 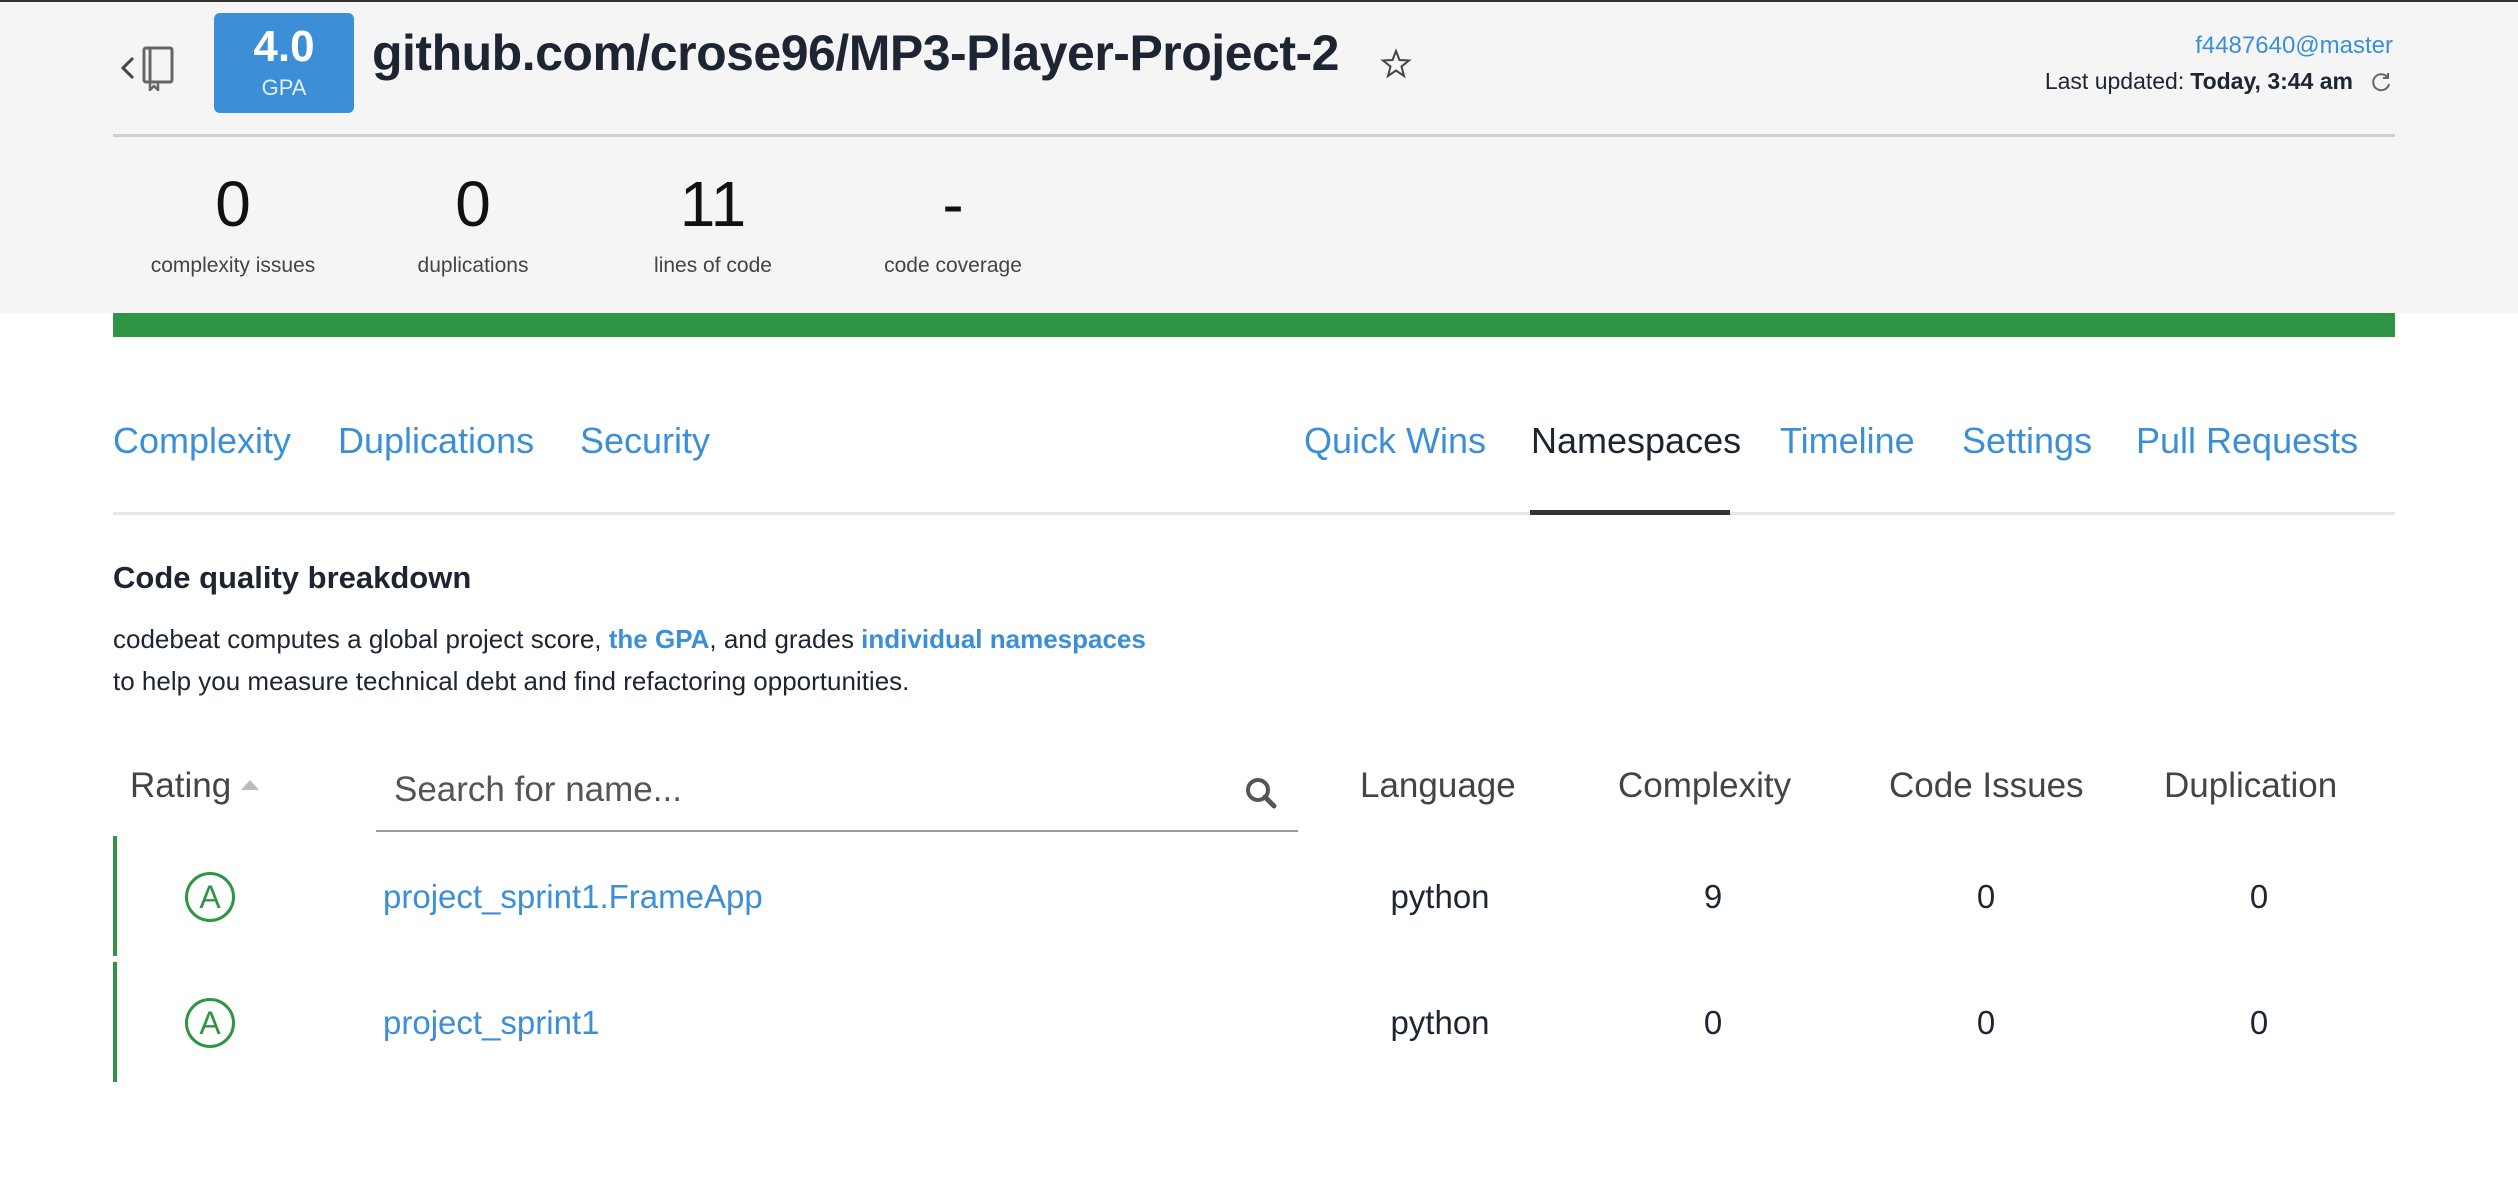 What do you see at coordinates (713, 265) in the screenshot?
I see `stat-label: lines of code` at bounding box center [713, 265].